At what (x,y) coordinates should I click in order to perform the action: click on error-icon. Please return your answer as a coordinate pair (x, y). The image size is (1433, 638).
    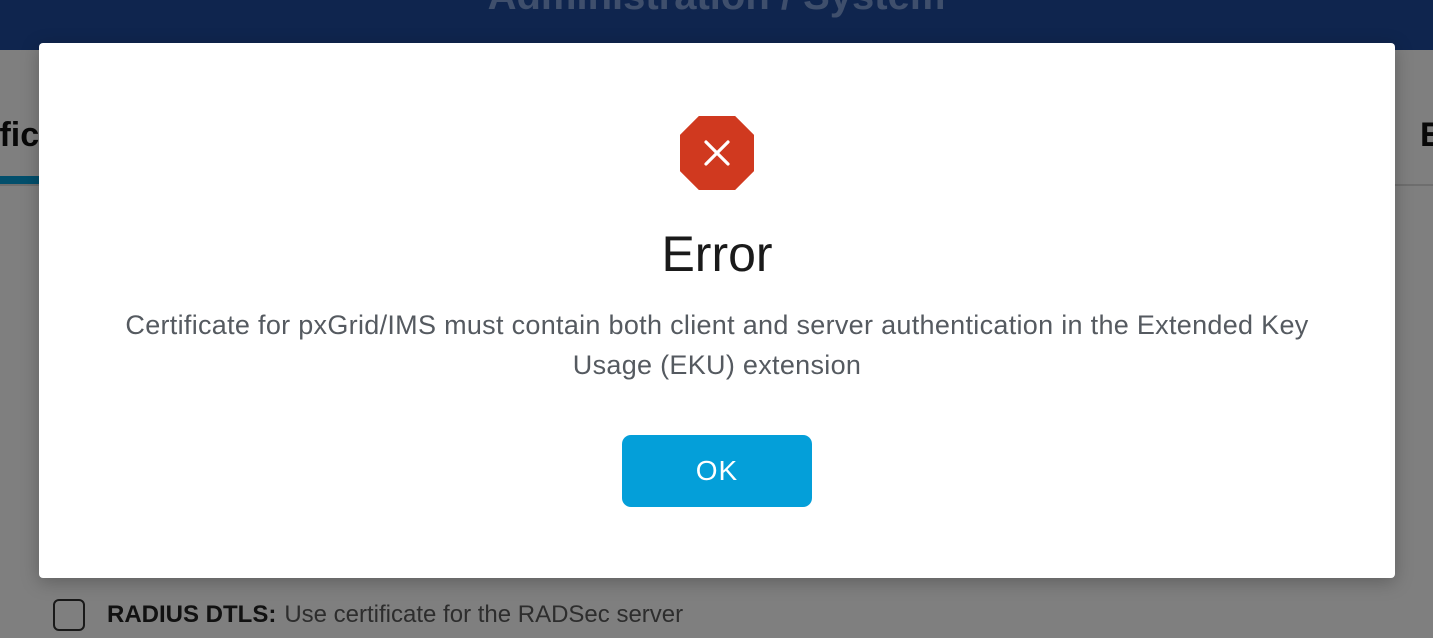
    Looking at the image, I should click on (717, 153).